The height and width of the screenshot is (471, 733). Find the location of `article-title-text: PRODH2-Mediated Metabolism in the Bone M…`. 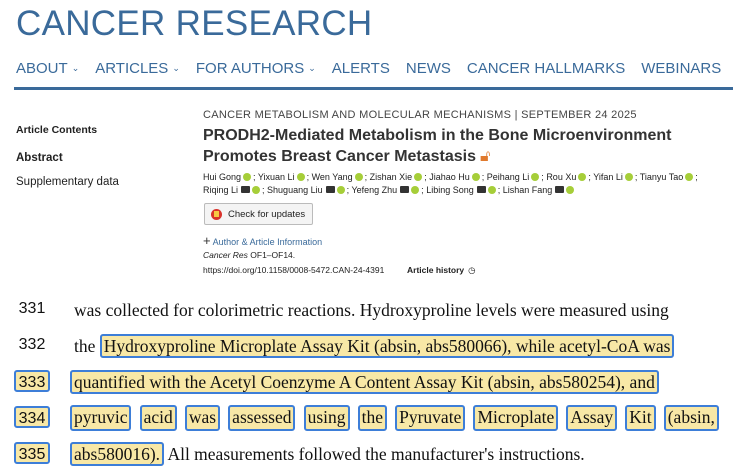

article-title-text: PRODH2-Mediated Metabolism in the Bone M… is located at coordinates (437, 146).